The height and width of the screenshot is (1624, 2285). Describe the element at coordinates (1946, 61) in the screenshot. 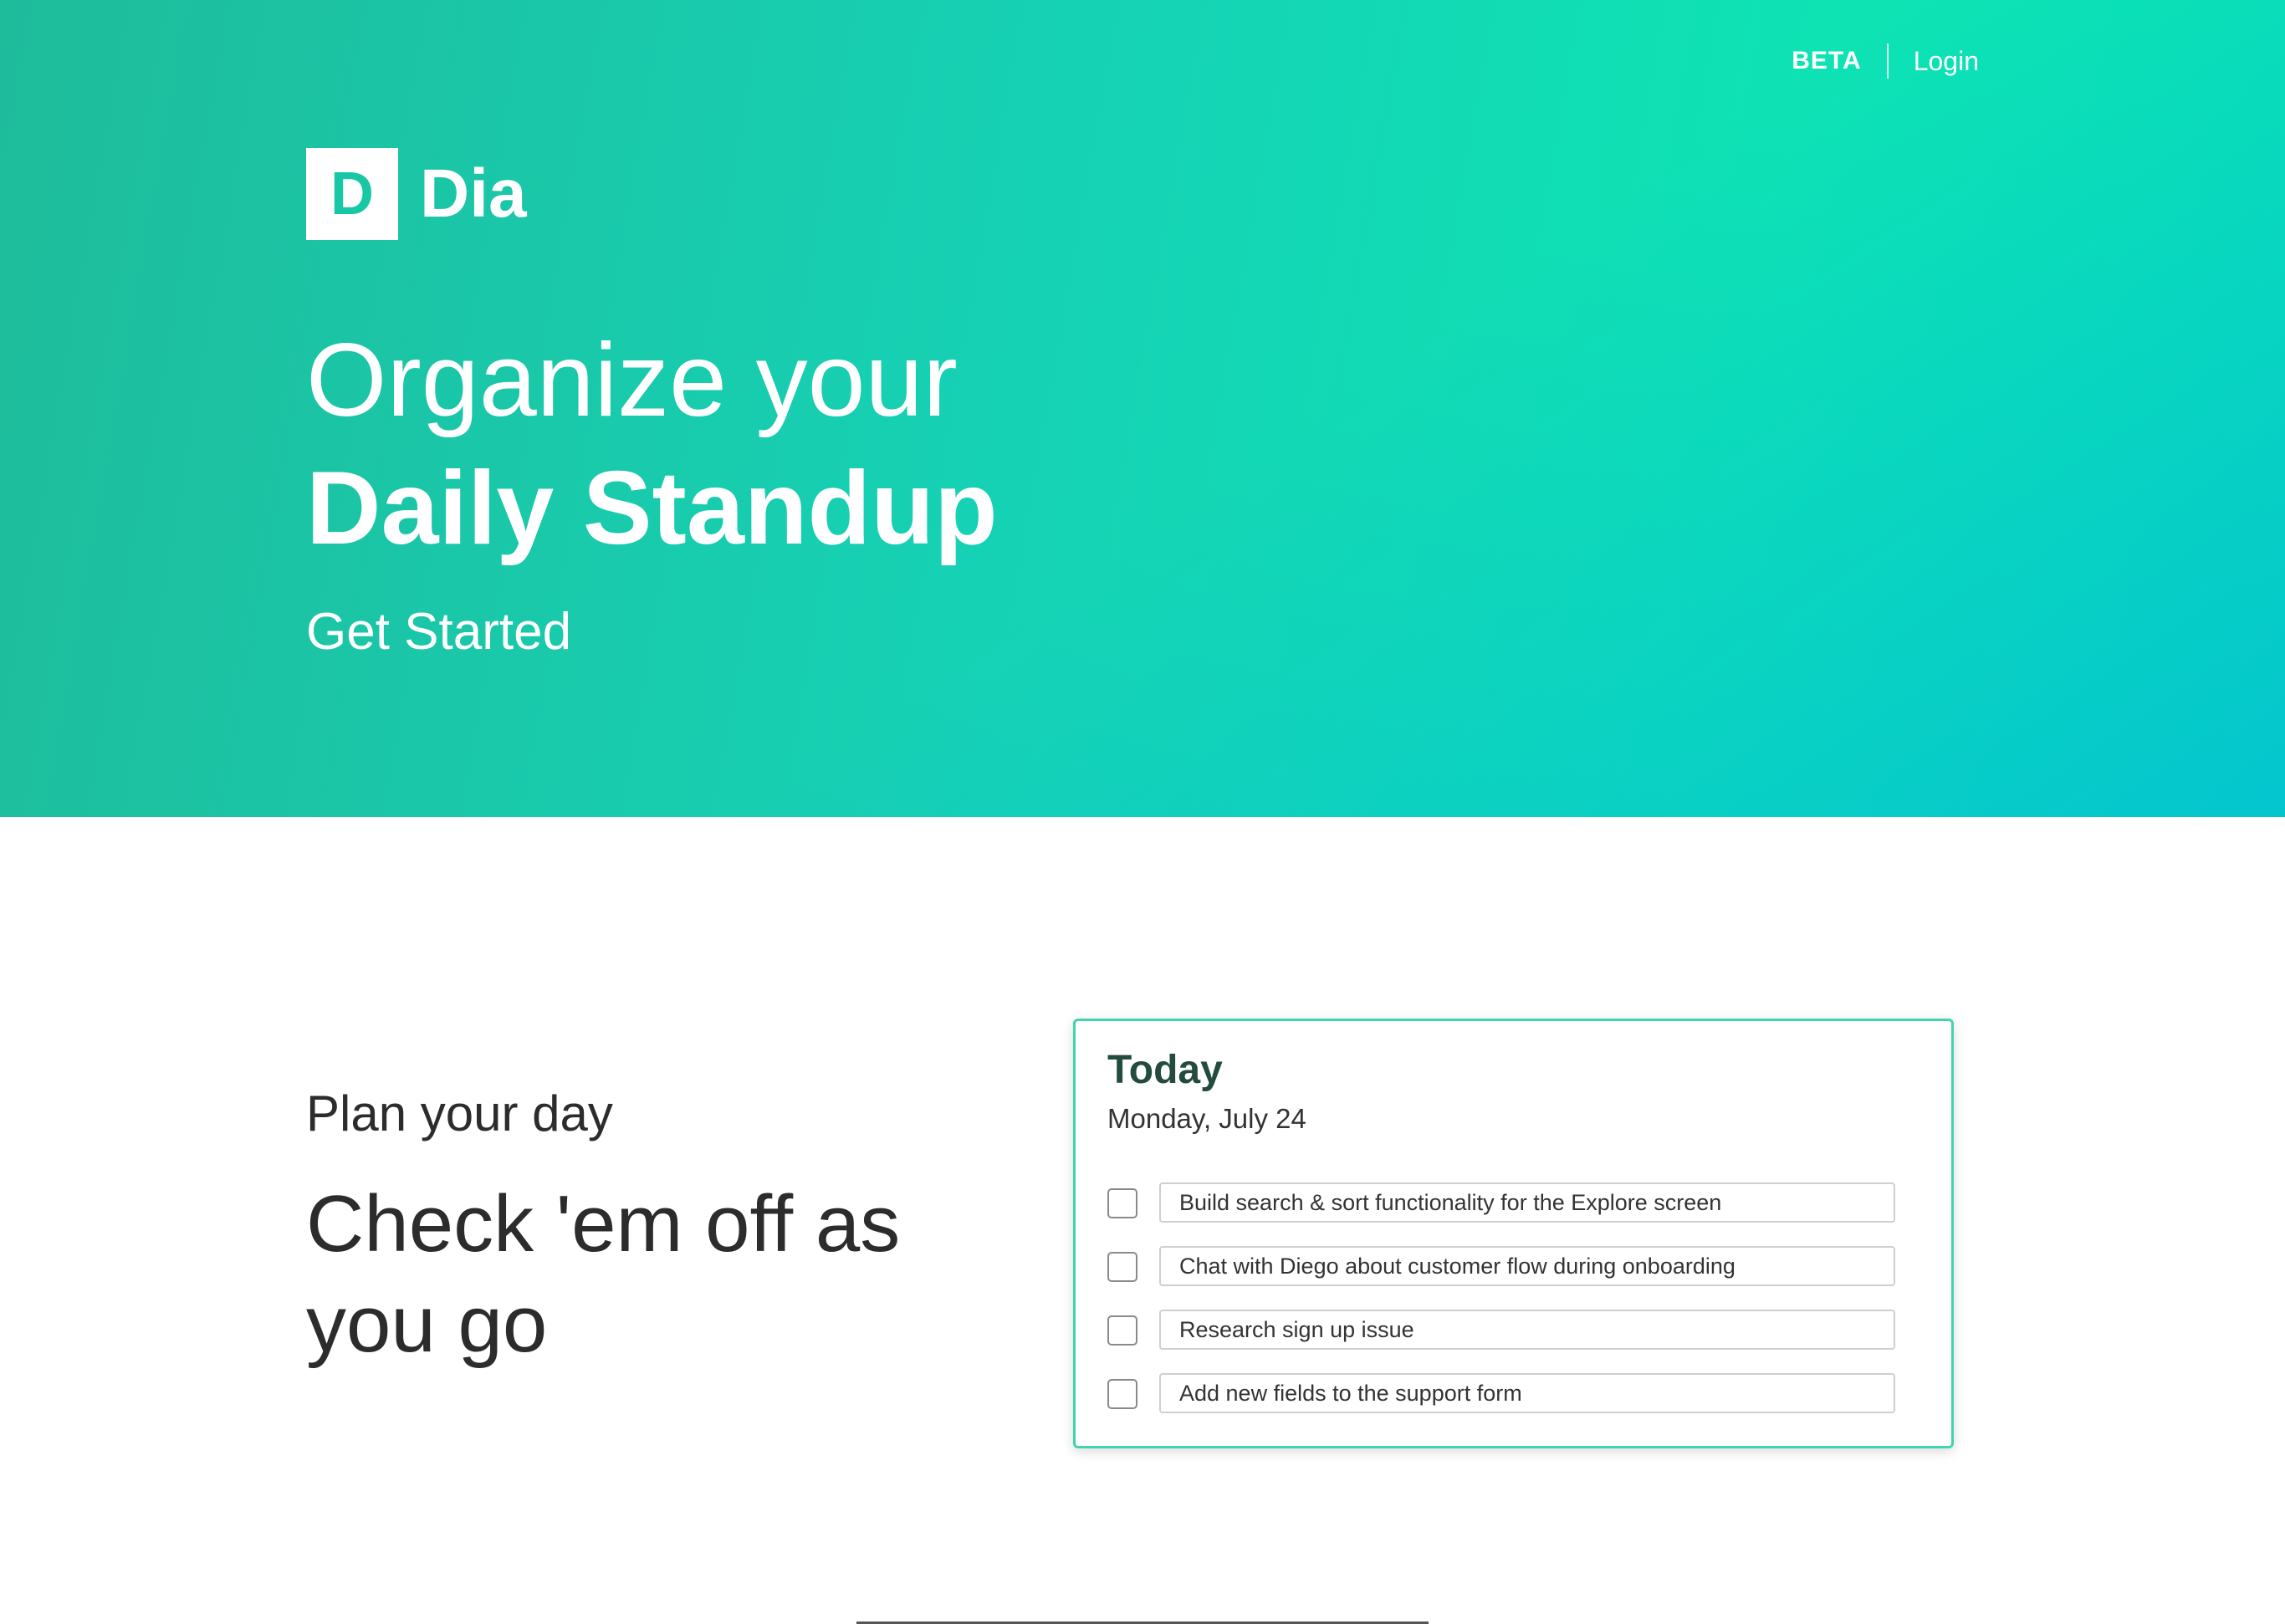

I see `login-link: Login` at that location.